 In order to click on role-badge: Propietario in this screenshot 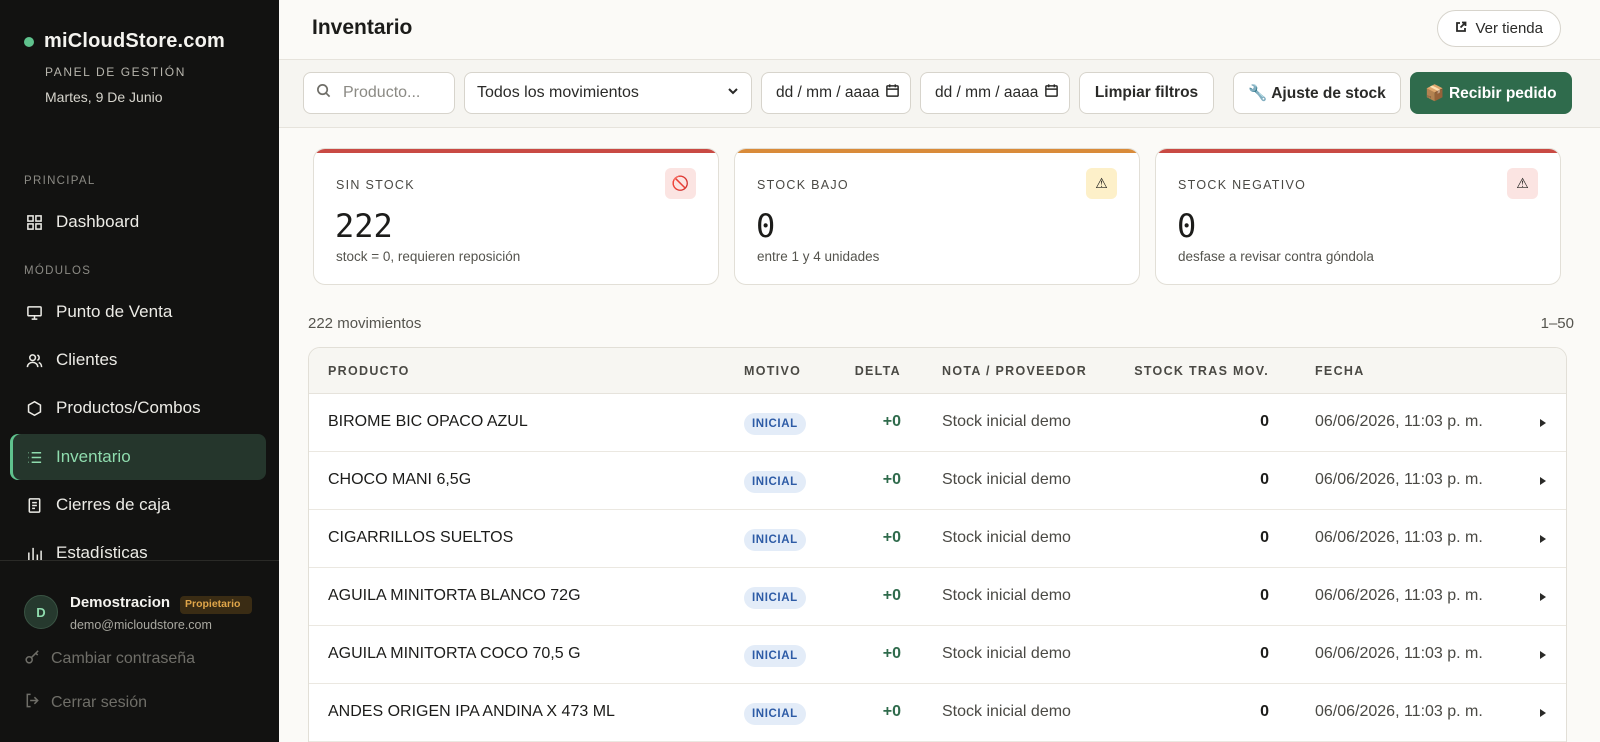, I will do `click(216, 605)`.